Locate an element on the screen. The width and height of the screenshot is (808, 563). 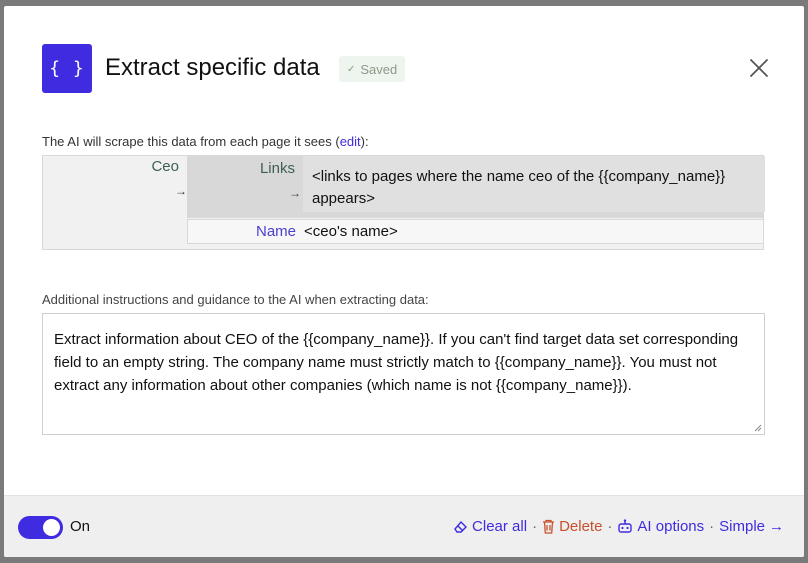
clear-all-button: Clear all is located at coordinates (490, 526).